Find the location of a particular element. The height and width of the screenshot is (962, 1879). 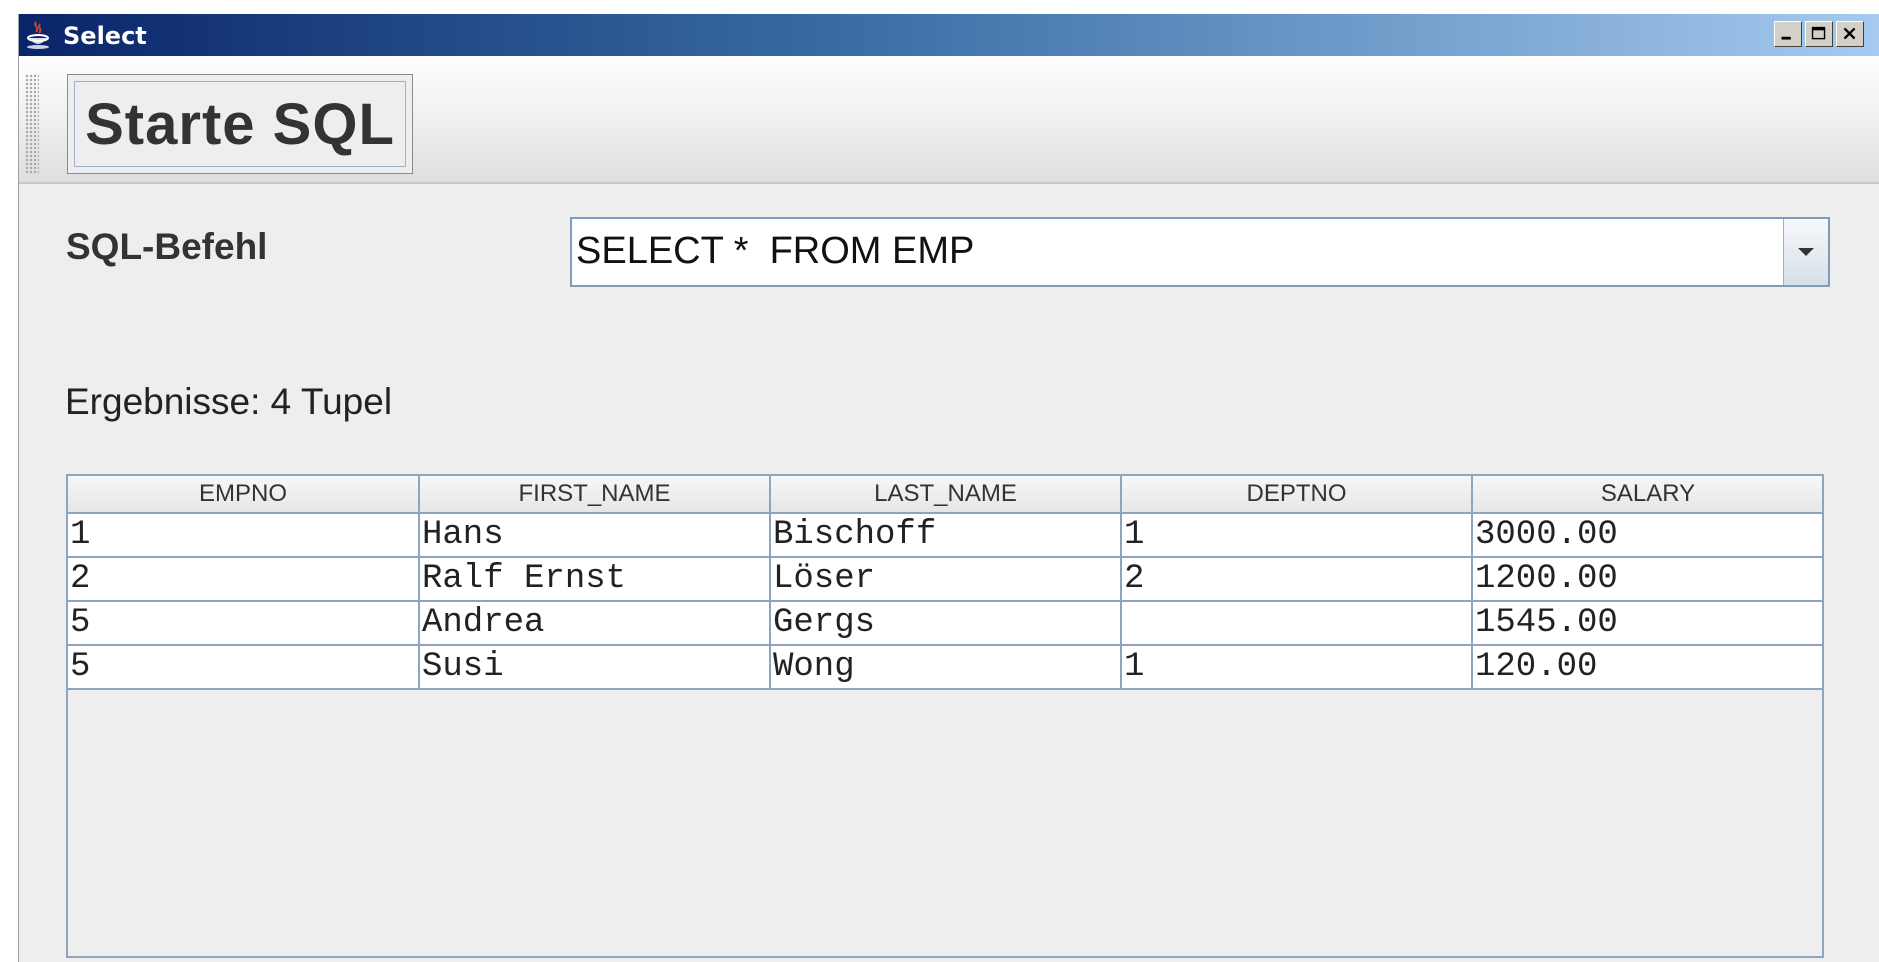

table-row: 1 Hans Bischoff 1 3000.00 is located at coordinates (945, 535).